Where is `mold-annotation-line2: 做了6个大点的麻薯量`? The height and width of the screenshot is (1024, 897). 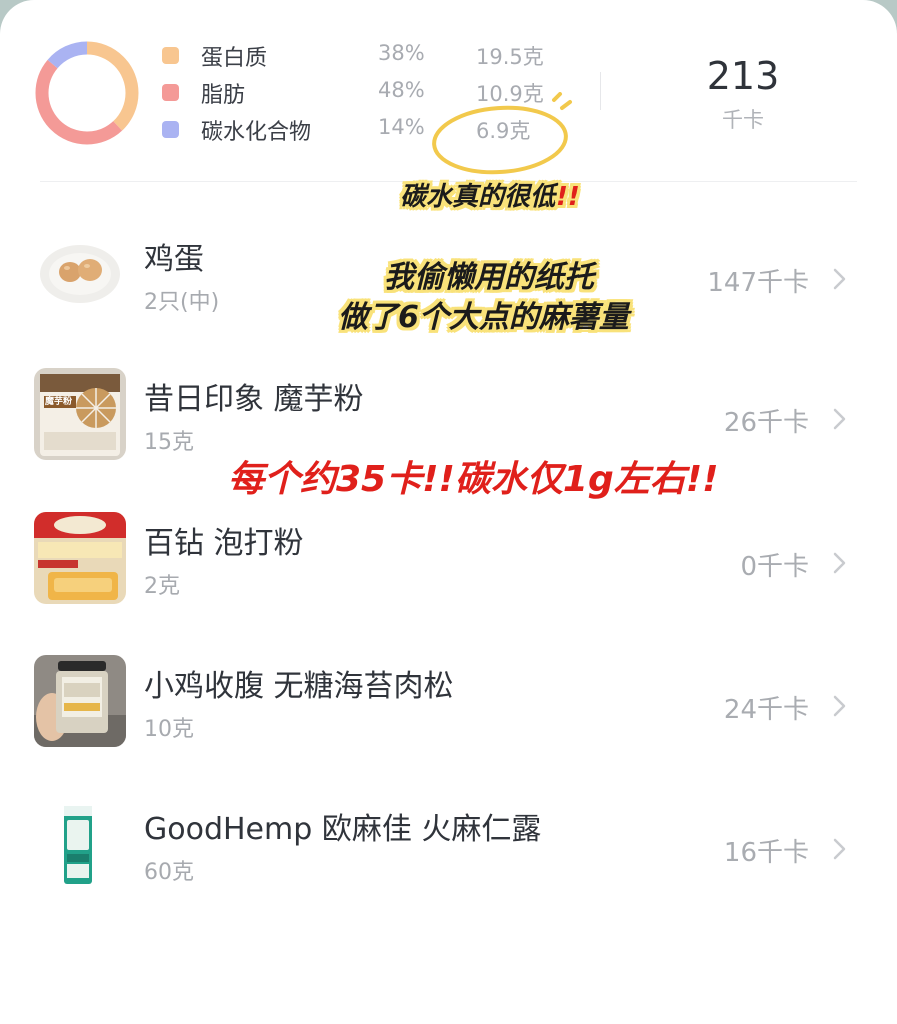
mold-annotation-line2: 做了6个大点的麻薯量 is located at coordinates (483, 317).